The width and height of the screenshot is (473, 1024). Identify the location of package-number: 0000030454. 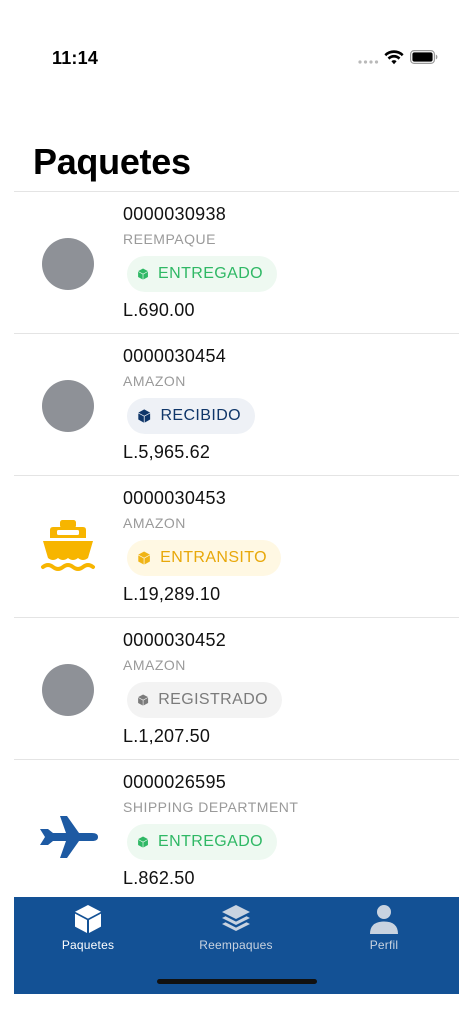
(175, 356).